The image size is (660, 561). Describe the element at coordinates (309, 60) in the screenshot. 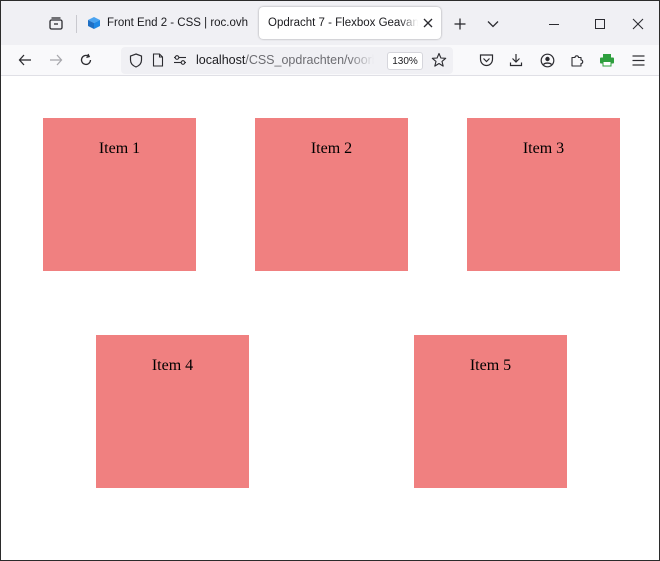

I see `url-path: /CSS_opdrachten/voorbeeld` at that location.